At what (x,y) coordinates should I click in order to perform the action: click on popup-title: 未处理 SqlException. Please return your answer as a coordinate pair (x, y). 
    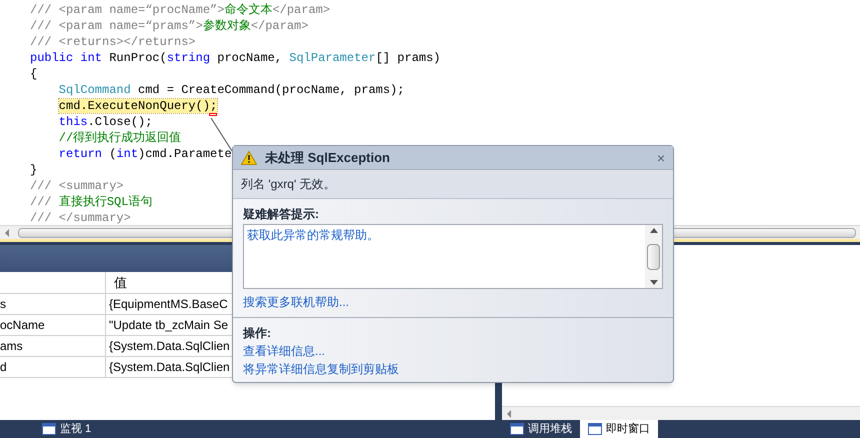
    Looking at the image, I should click on (327, 157).